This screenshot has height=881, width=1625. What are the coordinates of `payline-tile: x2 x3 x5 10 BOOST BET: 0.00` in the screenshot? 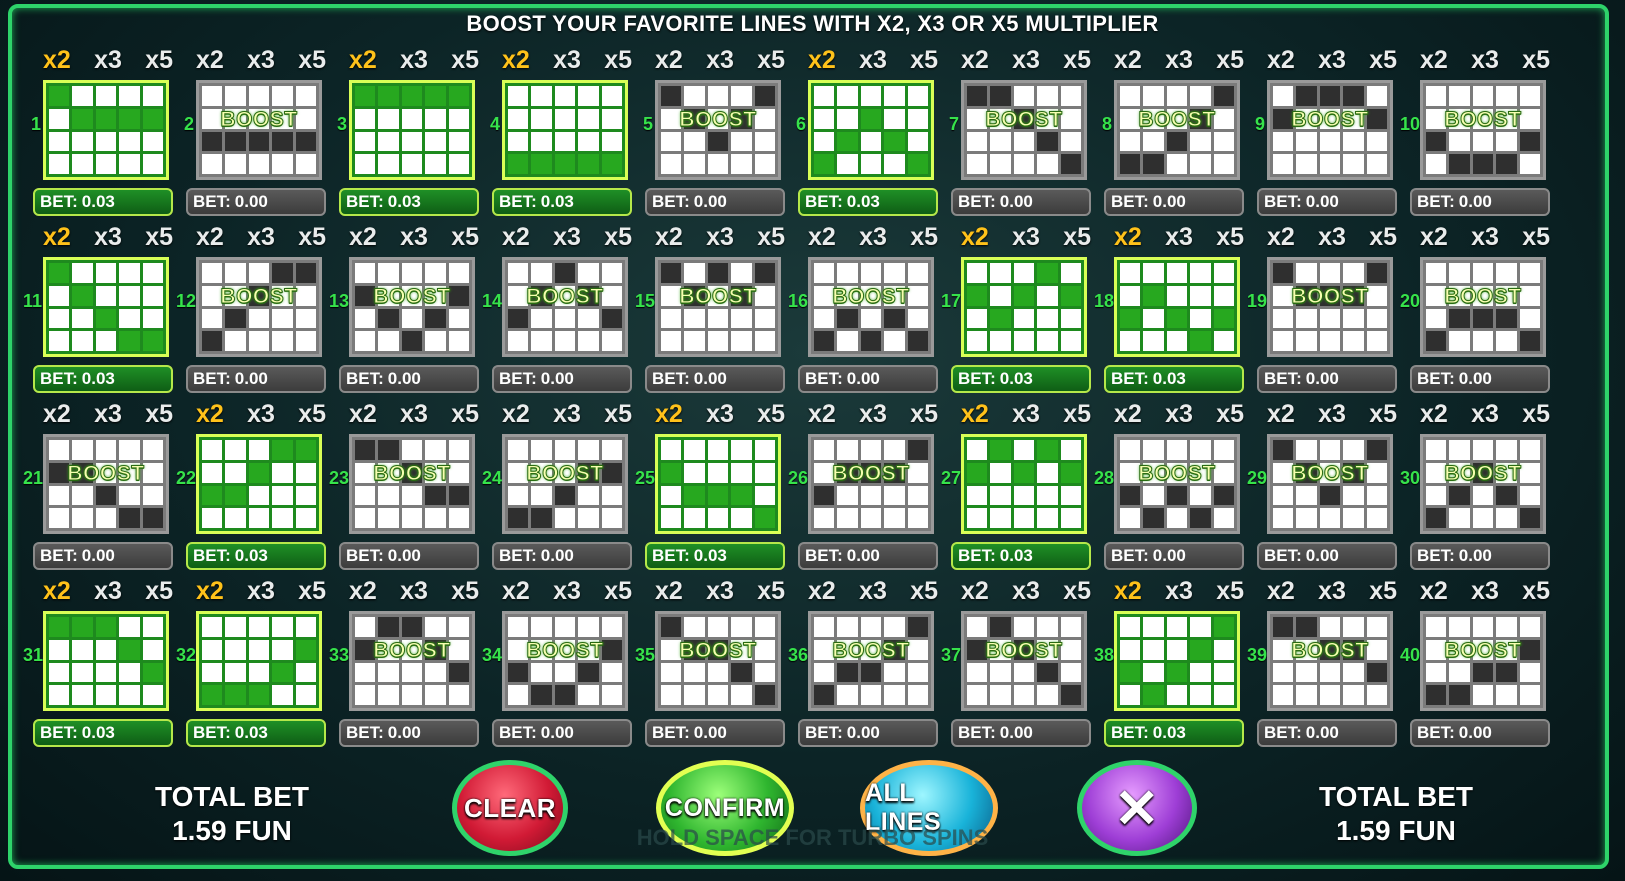 It's located at (1484, 131).